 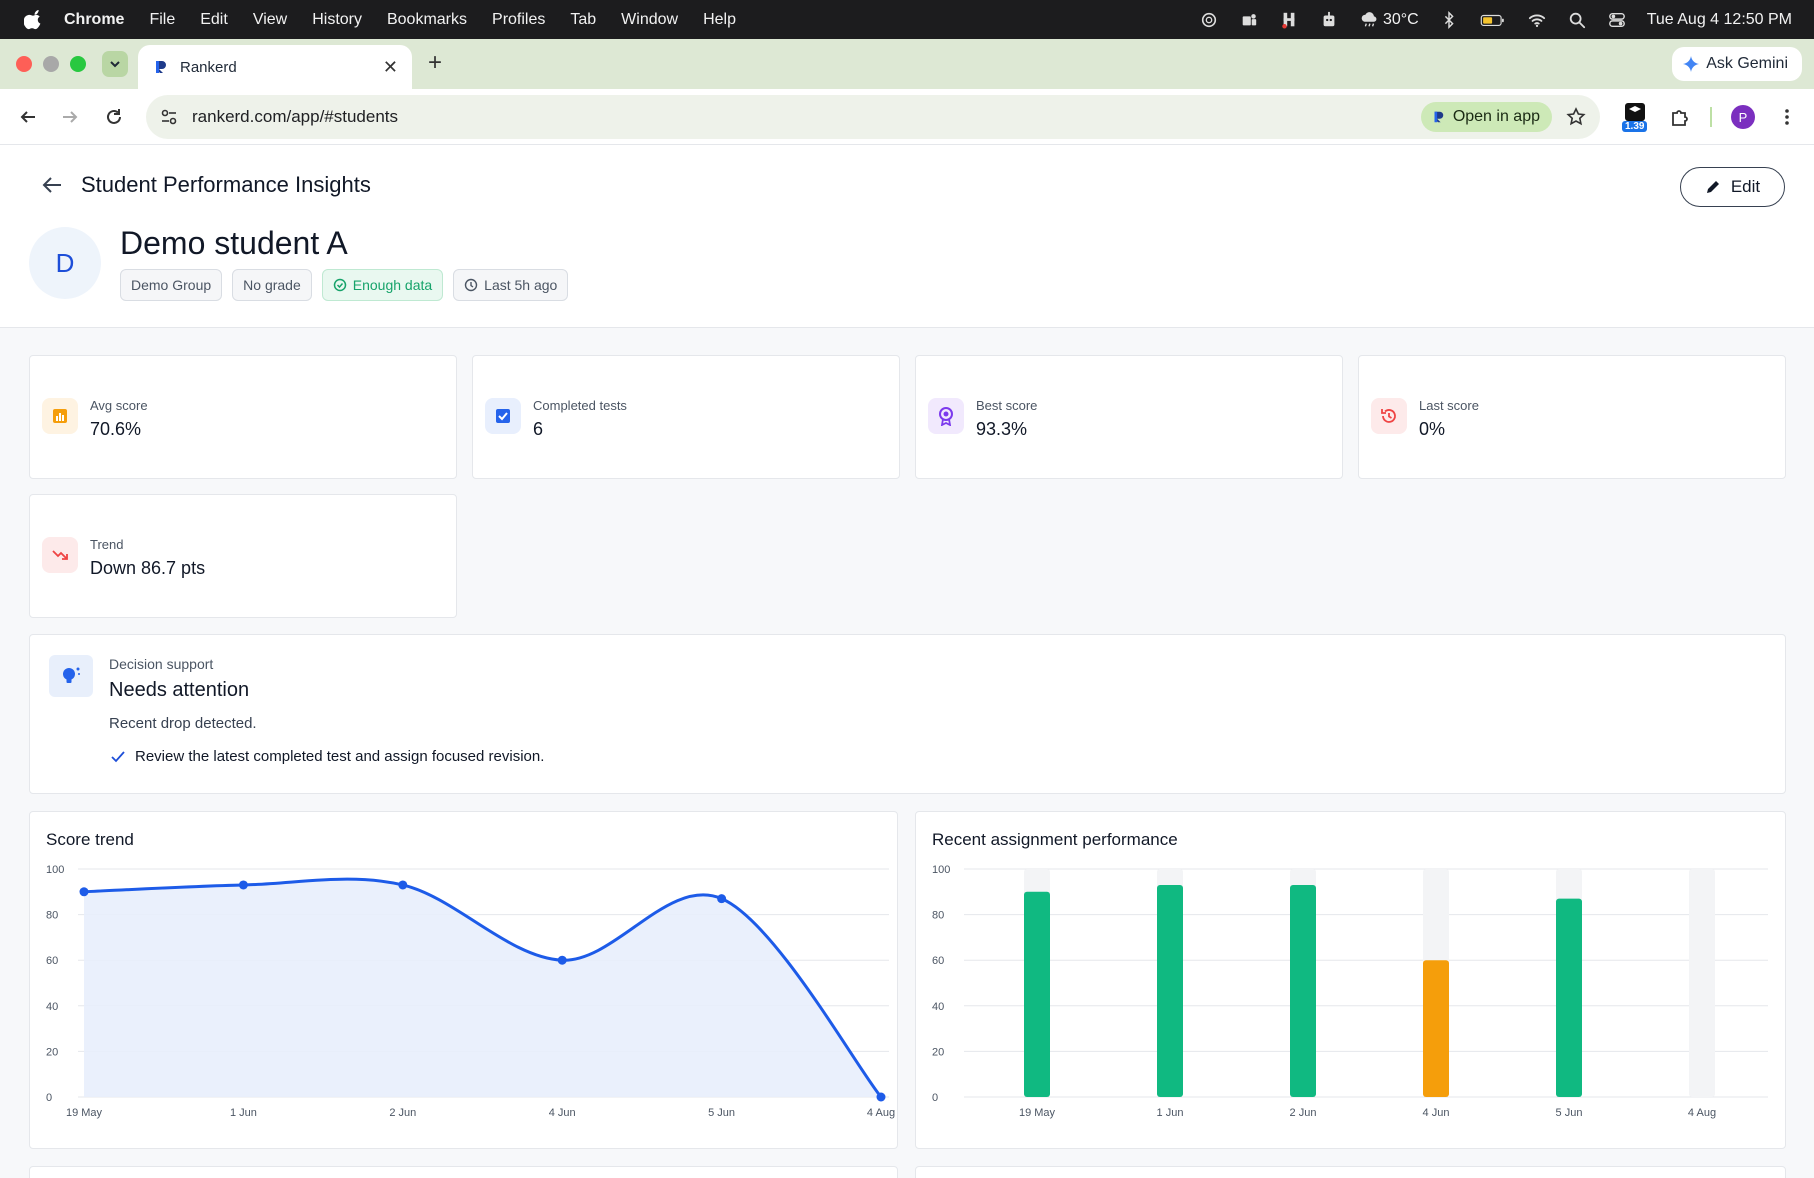 I want to click on bookmark-star-icon, so click(x=1576, y=117).